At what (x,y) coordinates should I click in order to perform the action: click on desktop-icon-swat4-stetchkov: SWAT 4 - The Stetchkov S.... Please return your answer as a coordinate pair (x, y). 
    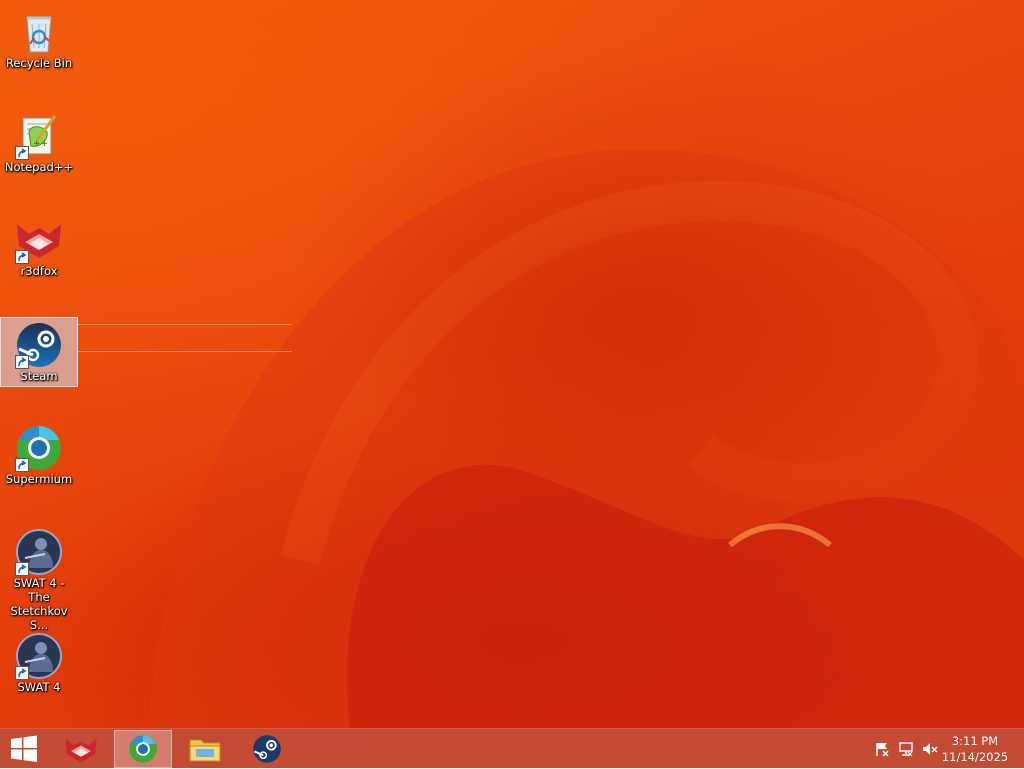
    Looking at the image, I should click on (39, 578).